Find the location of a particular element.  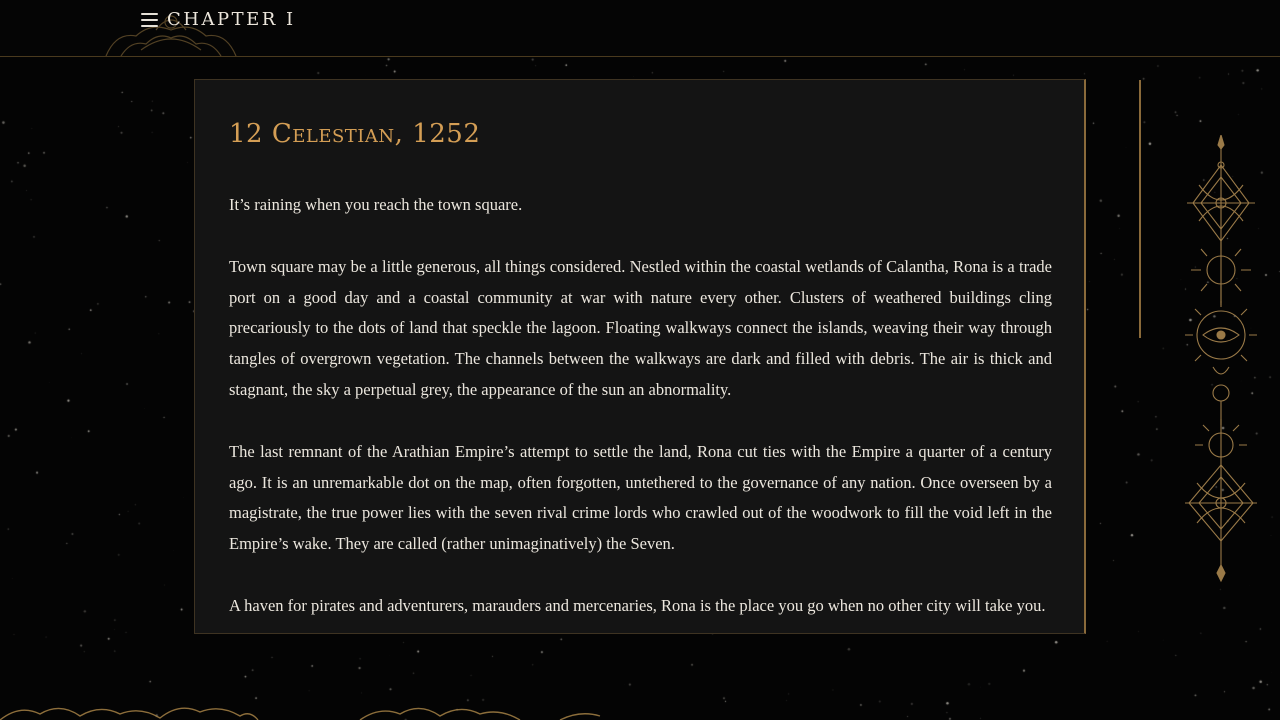

entry-date-heading: 12 Celestian, 1252 is located at coordinates (355, 134).